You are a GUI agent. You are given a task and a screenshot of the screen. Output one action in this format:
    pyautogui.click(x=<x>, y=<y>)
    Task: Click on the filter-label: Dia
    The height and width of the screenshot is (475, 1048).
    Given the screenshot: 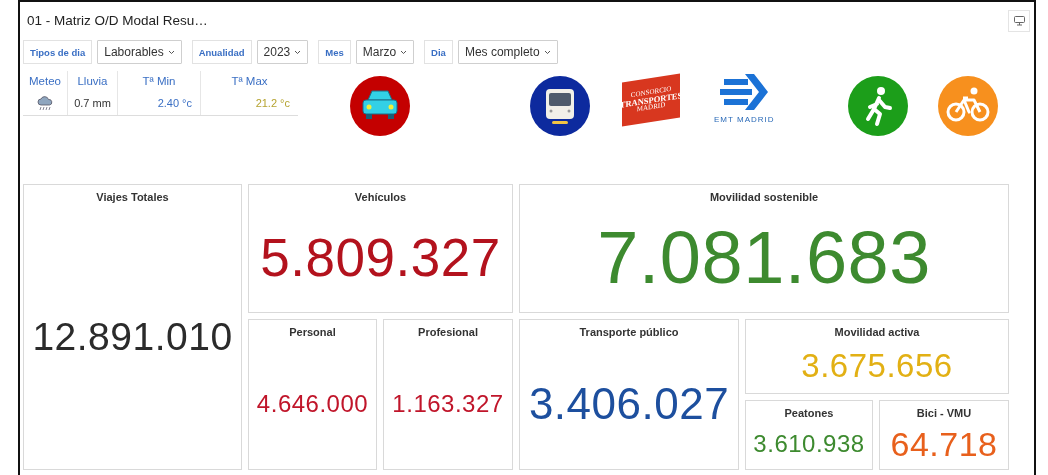 What is the action you would take?
    pyautogui.click(x=438, y=52)
    